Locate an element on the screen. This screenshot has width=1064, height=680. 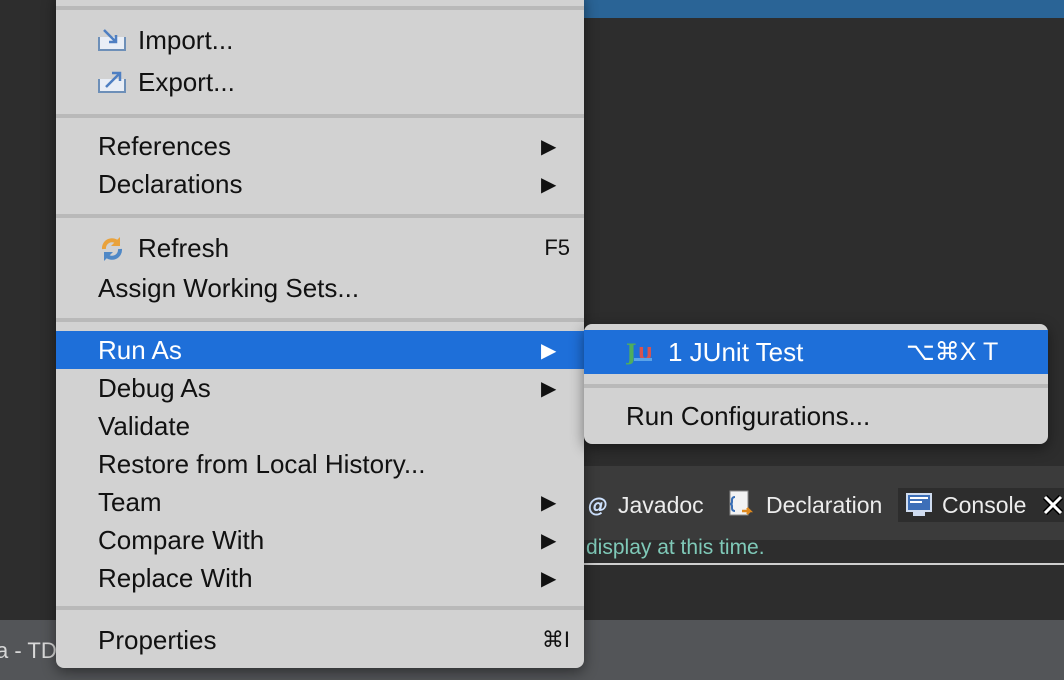
console-icon is located at coordinates (919, 505).